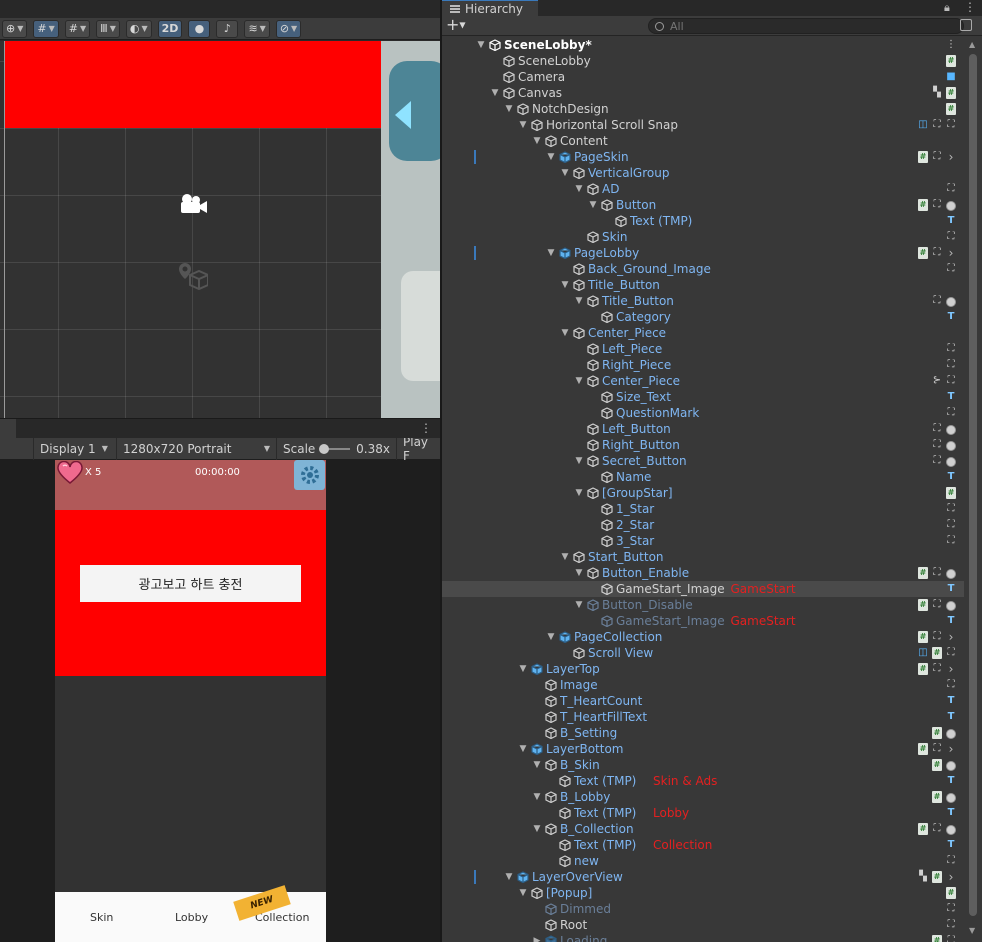 This screenshot has width=982, height=942. I want to click on snap-grid-button: # ▼, so click(46, 28).